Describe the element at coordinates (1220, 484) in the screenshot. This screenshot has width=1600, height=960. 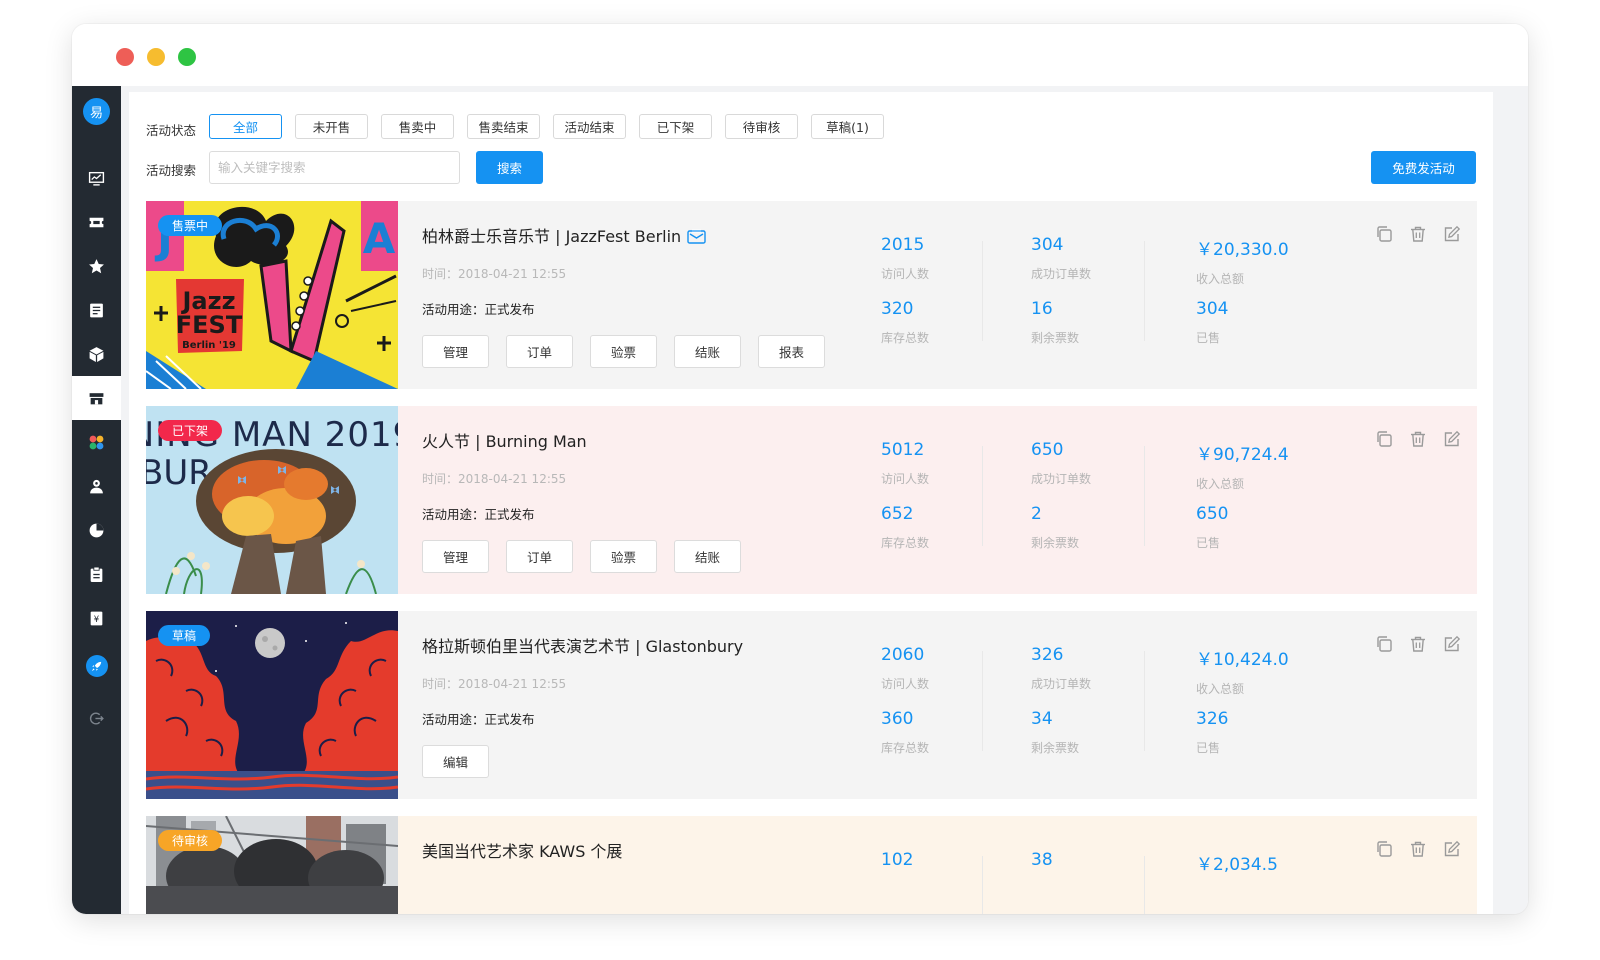
I see `revenue-caption: 收入总额` at that location.